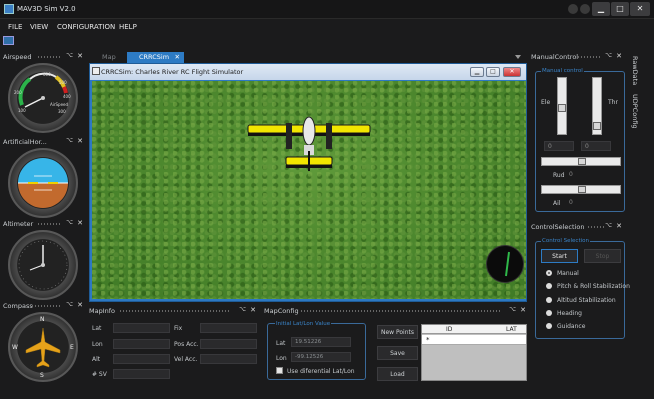 The image size is (654, 399). I want to click on airspeed-tick-400: 400, so click(67, 96).